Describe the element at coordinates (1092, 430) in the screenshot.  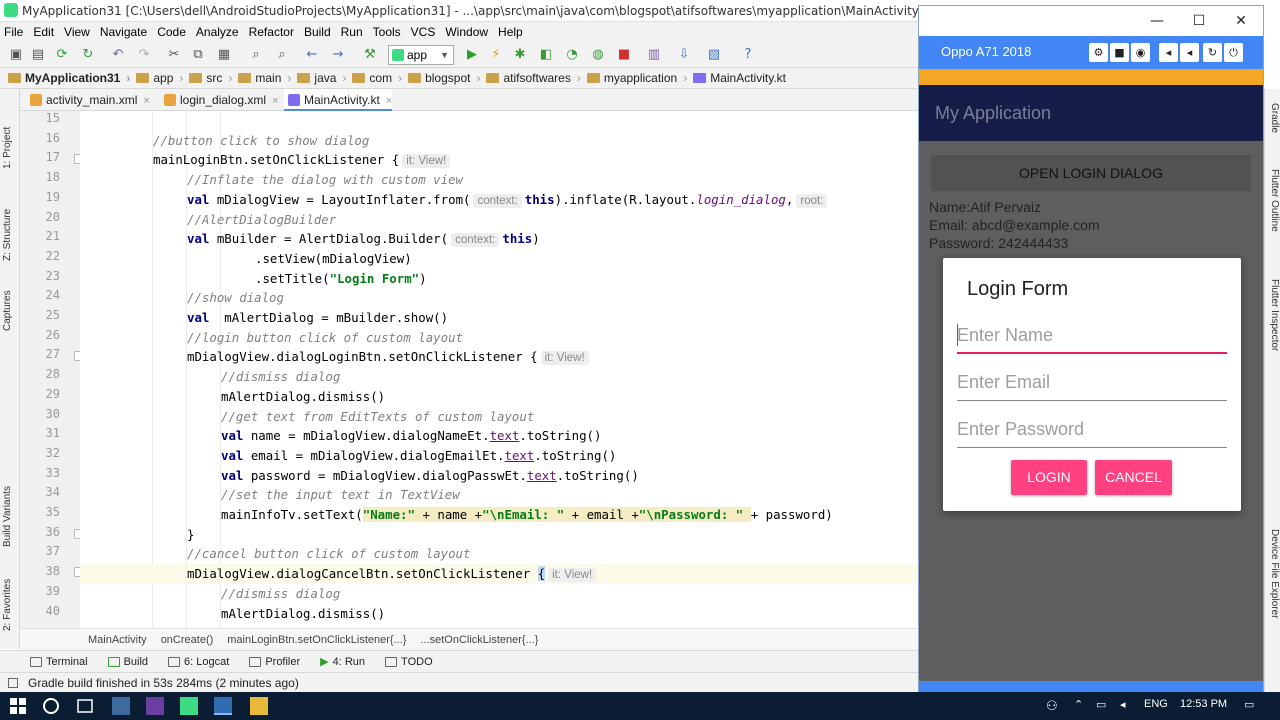
I see `password-field: Enter Password` at that location.